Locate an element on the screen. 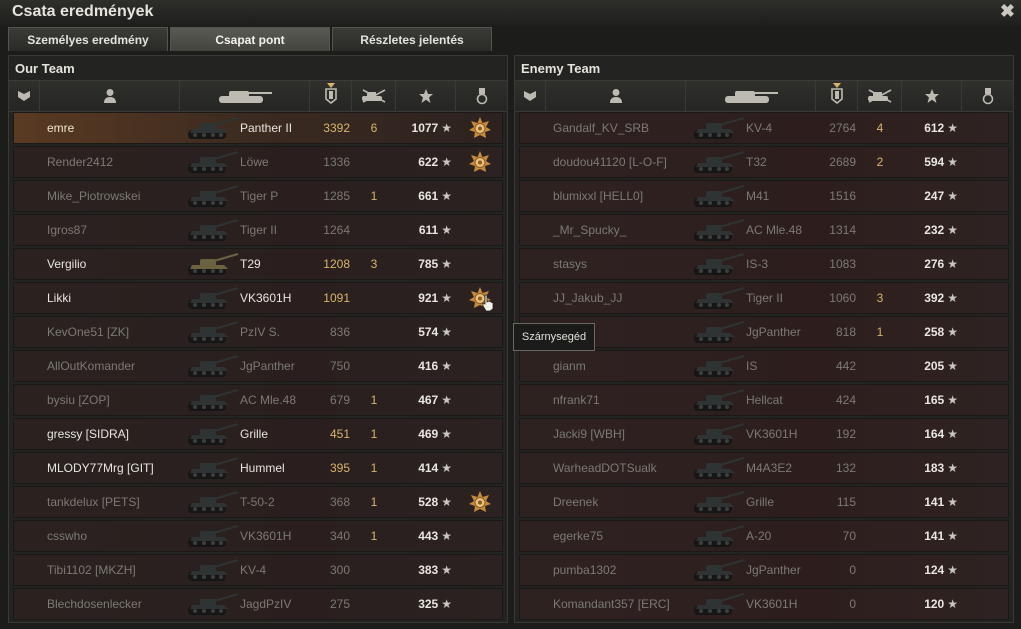  damage-value: 2764 is located at coordinates (842, 128).